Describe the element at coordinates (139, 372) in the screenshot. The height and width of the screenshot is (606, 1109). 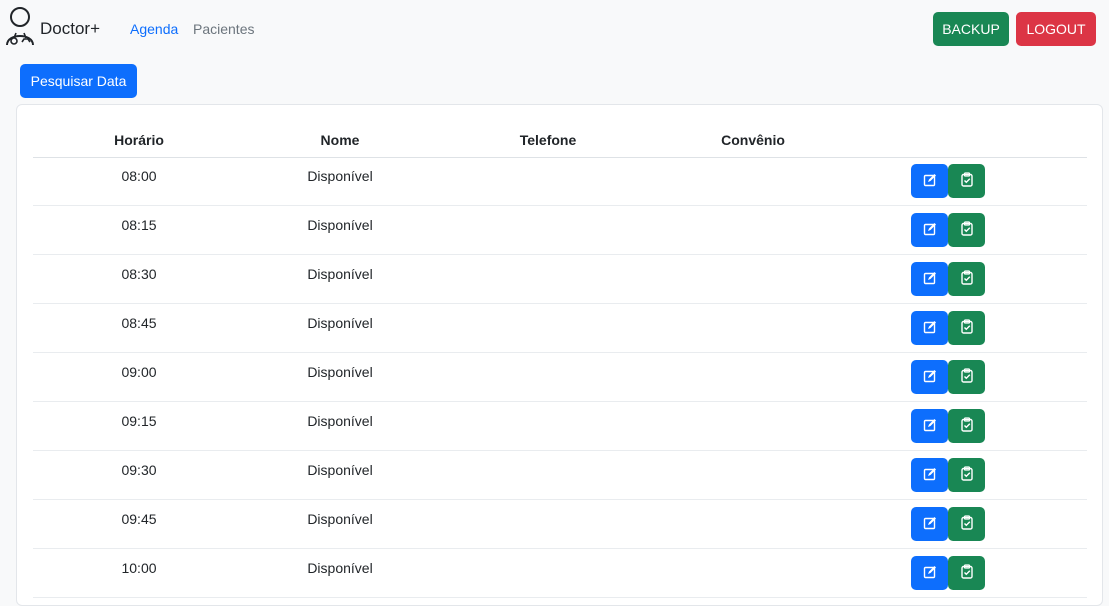
I see `cell-time: 09:00` at that location.